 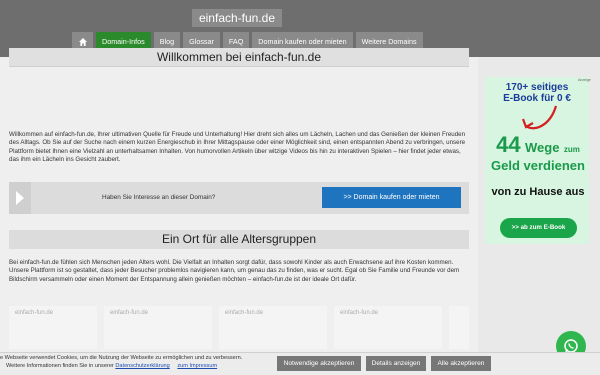 What do you see at coordinates (538, 228) in the screenshot?
I see `ebook-ad-button: >> ab zum E-Book` at bounding box center [538, 228].